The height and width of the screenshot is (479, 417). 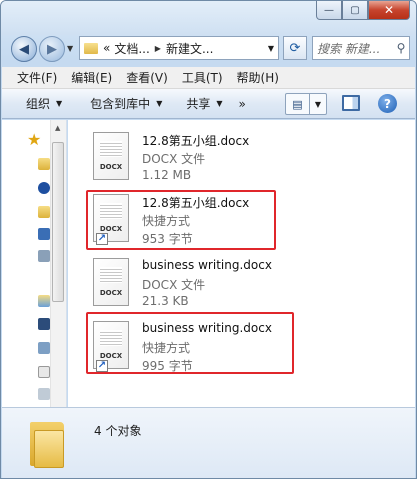 What do you see at coordinates (38, 104) in the screenshot?
I see `organize-label: 组织` at bounding box center [38, 104].